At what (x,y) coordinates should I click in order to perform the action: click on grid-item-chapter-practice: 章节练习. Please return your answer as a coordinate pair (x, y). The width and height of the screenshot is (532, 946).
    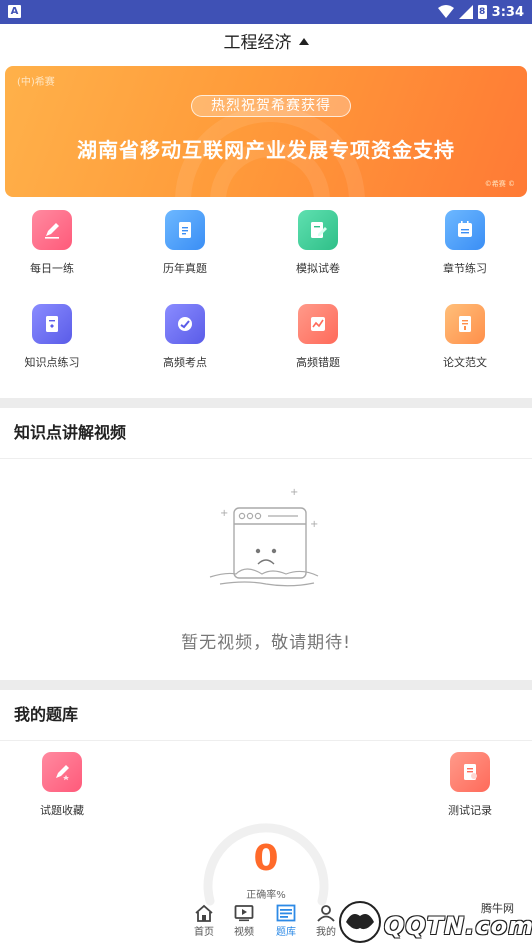
    Looking at the image, I should click on (465, 243).